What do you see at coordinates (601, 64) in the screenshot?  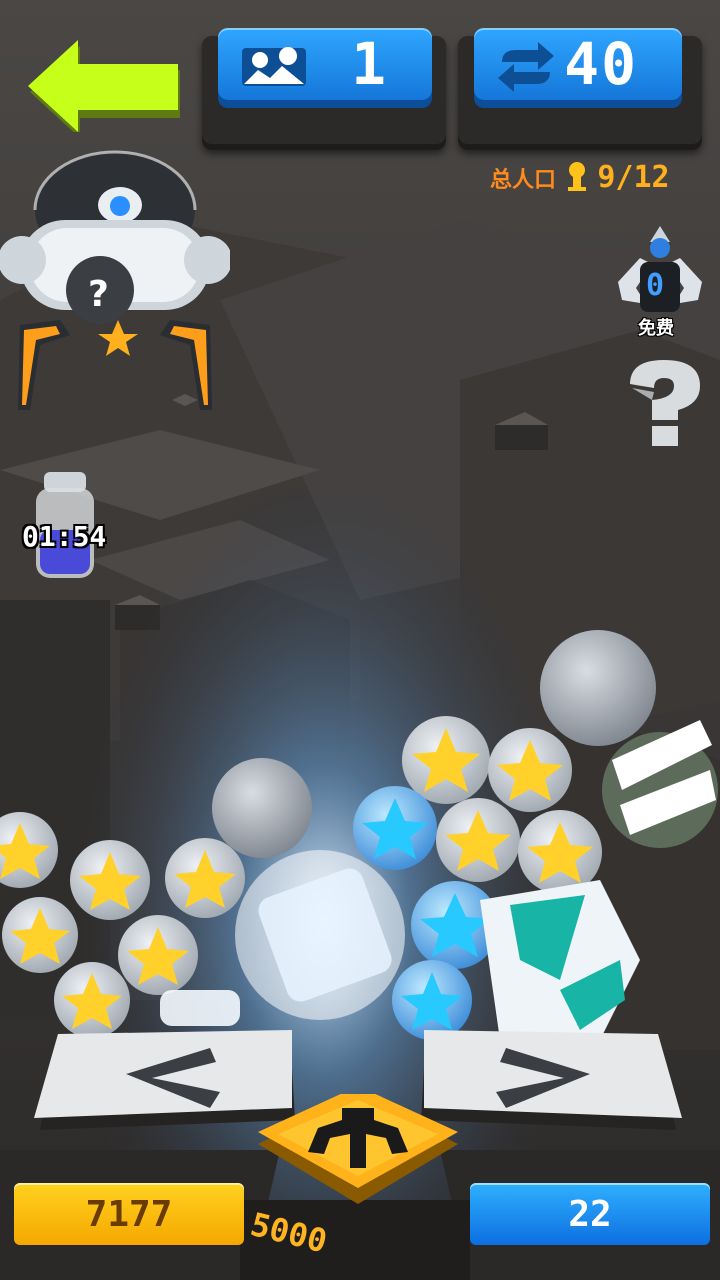 I see `moves-value: 40` at bounding box center [601, 64].